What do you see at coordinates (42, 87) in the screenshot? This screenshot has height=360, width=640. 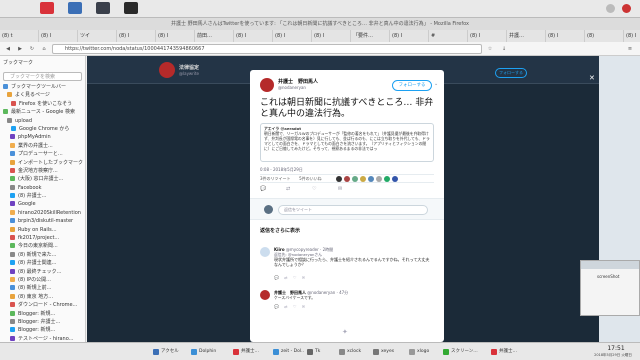 I see `bookmark-item: ブックマークツールバー` at bounding box center [42, 87].